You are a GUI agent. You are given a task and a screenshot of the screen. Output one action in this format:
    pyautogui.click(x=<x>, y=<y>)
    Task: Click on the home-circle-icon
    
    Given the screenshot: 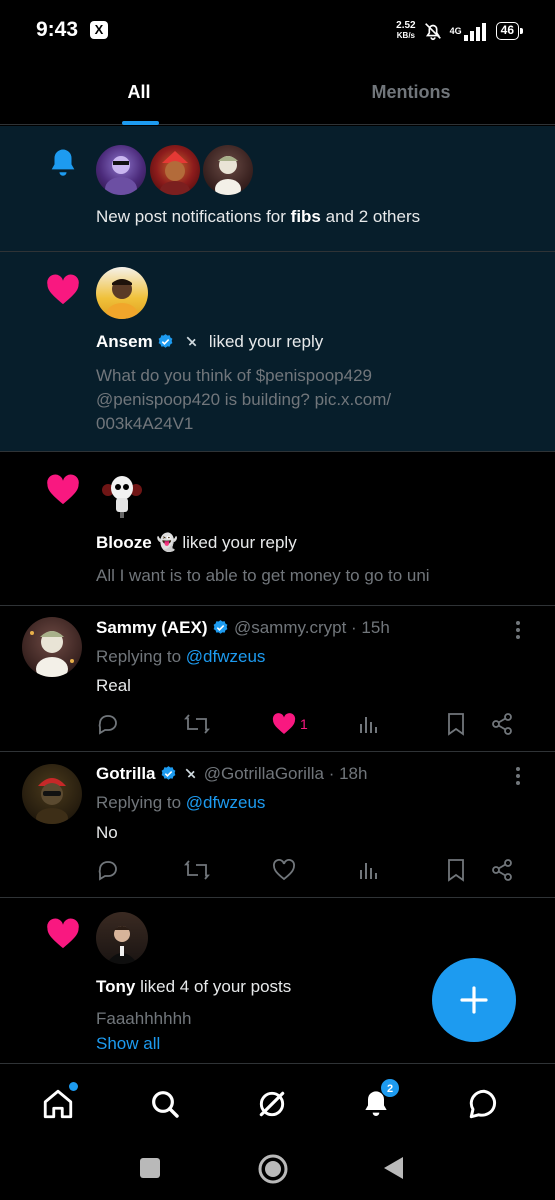 What is the action you would take?
    pyautogui.click(x=273, y=1169)
    